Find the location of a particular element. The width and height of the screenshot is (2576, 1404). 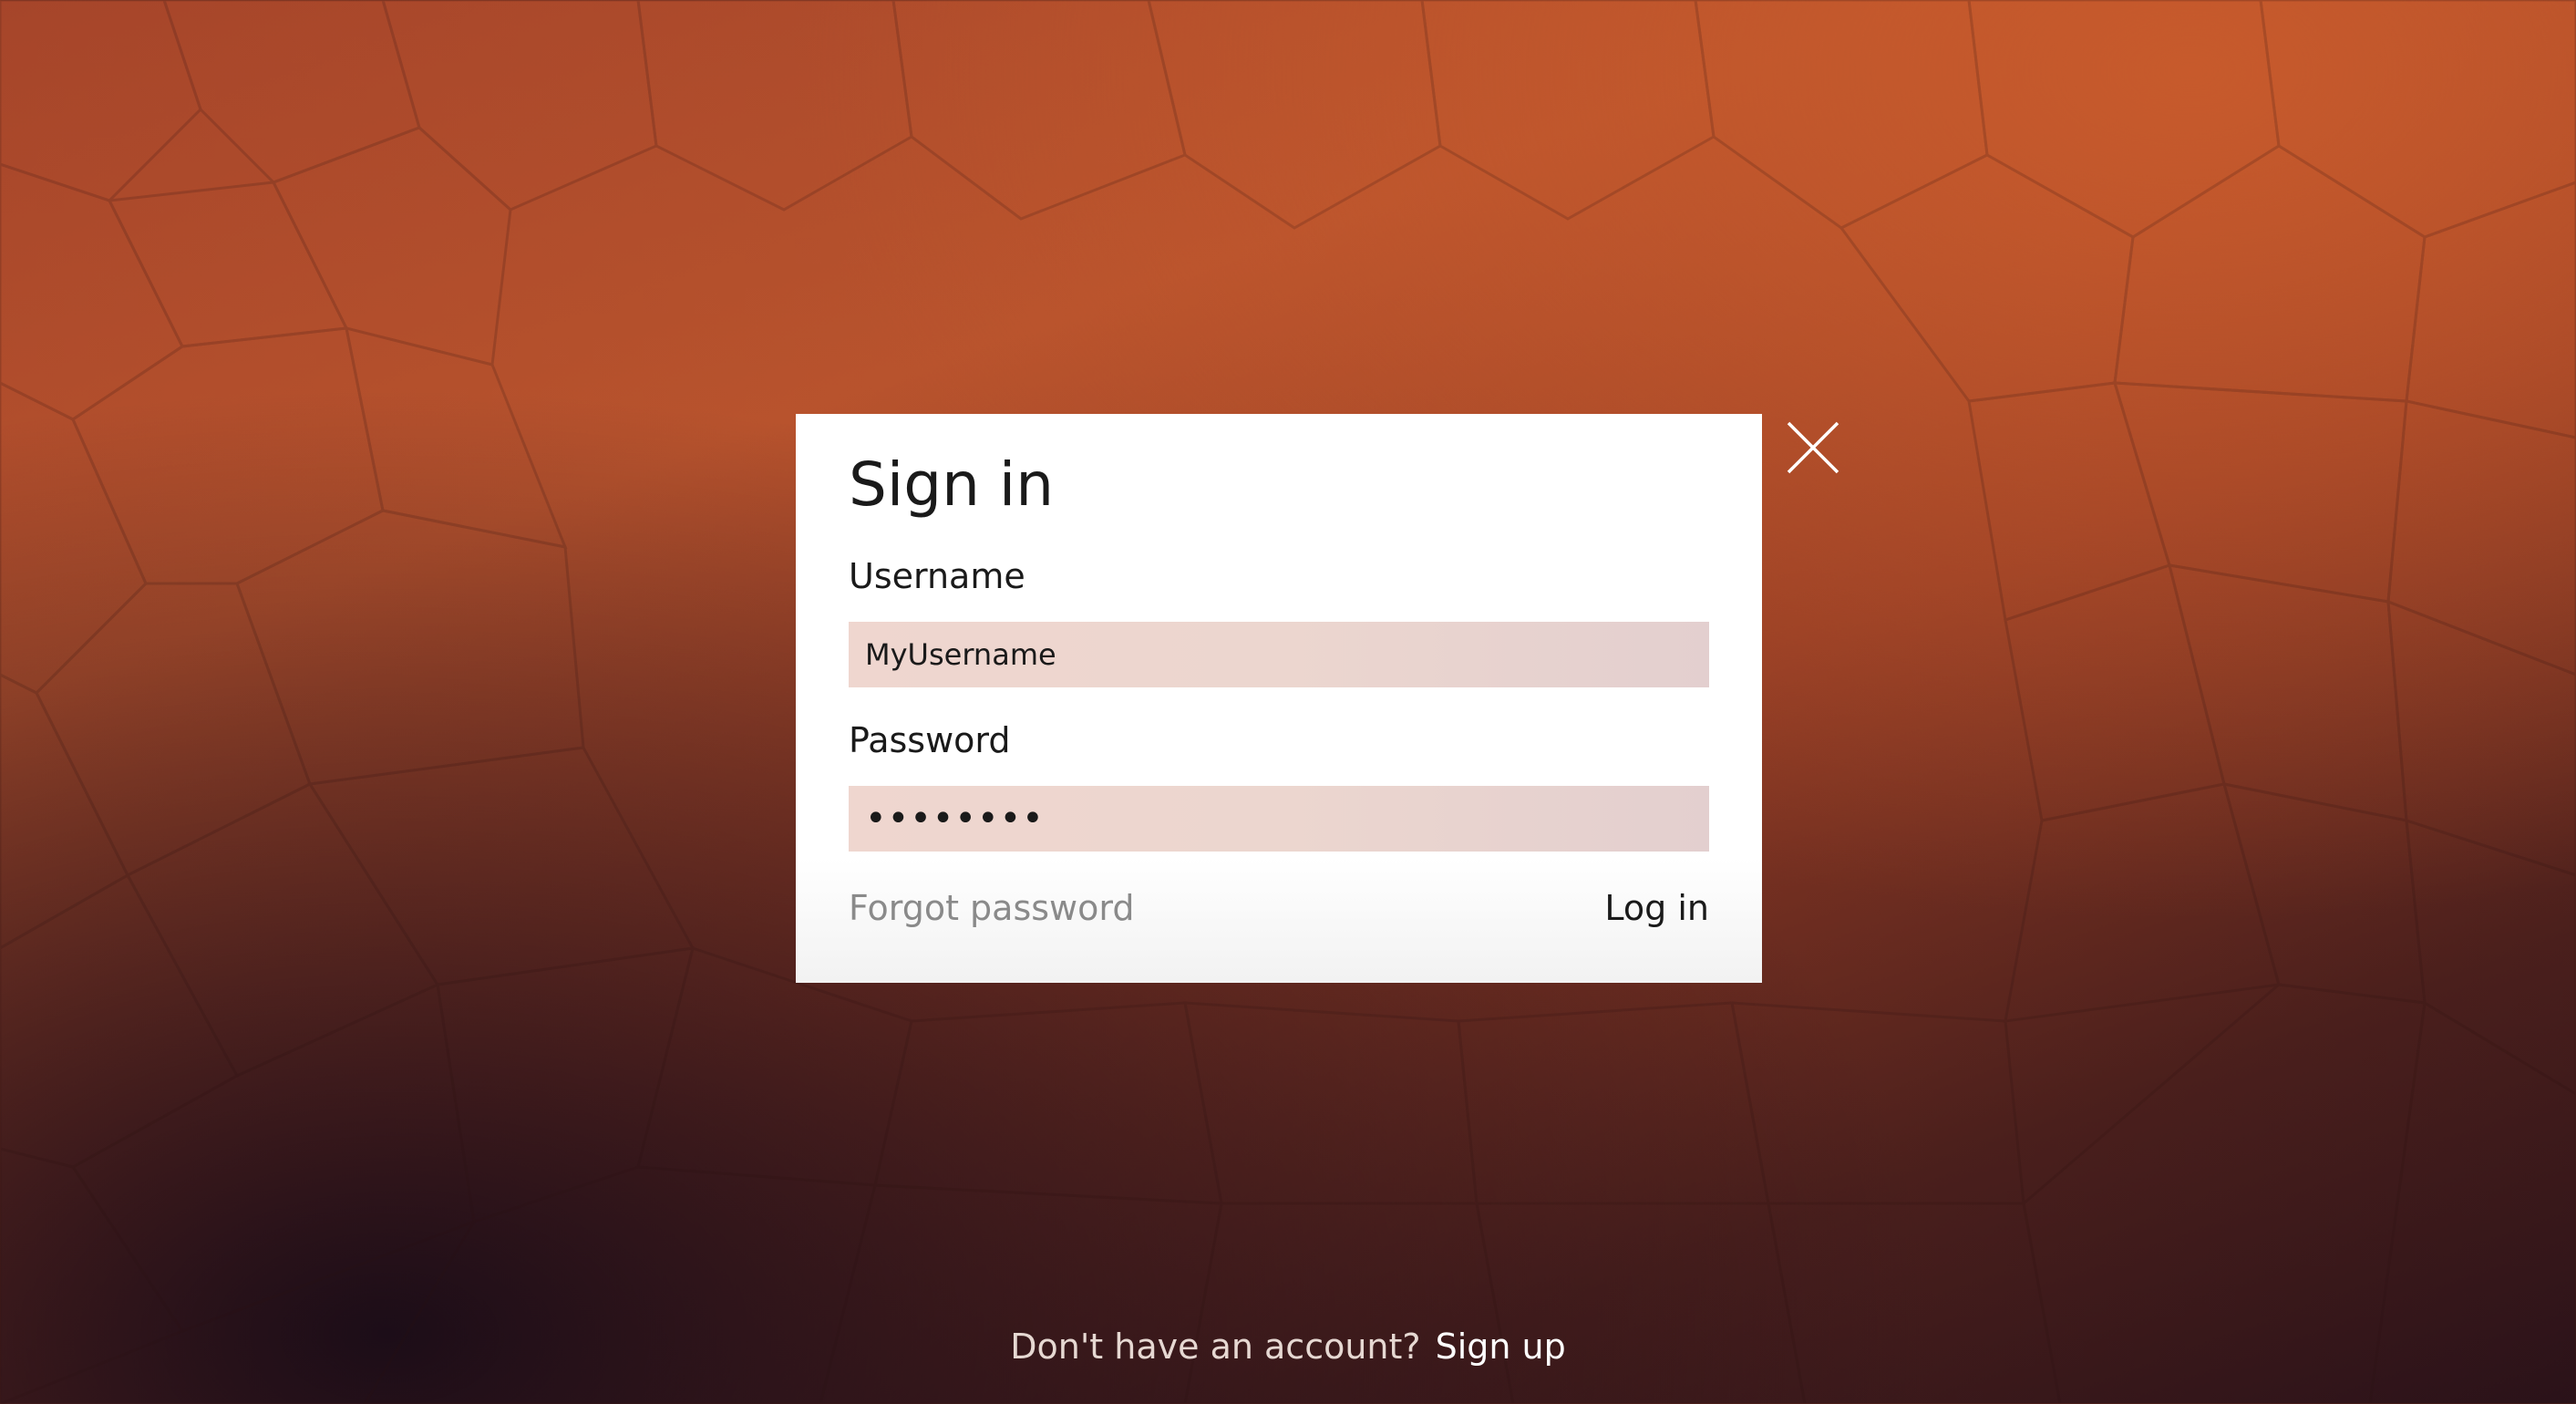

close-icon-glyph is located at coordinates (1813, 447).